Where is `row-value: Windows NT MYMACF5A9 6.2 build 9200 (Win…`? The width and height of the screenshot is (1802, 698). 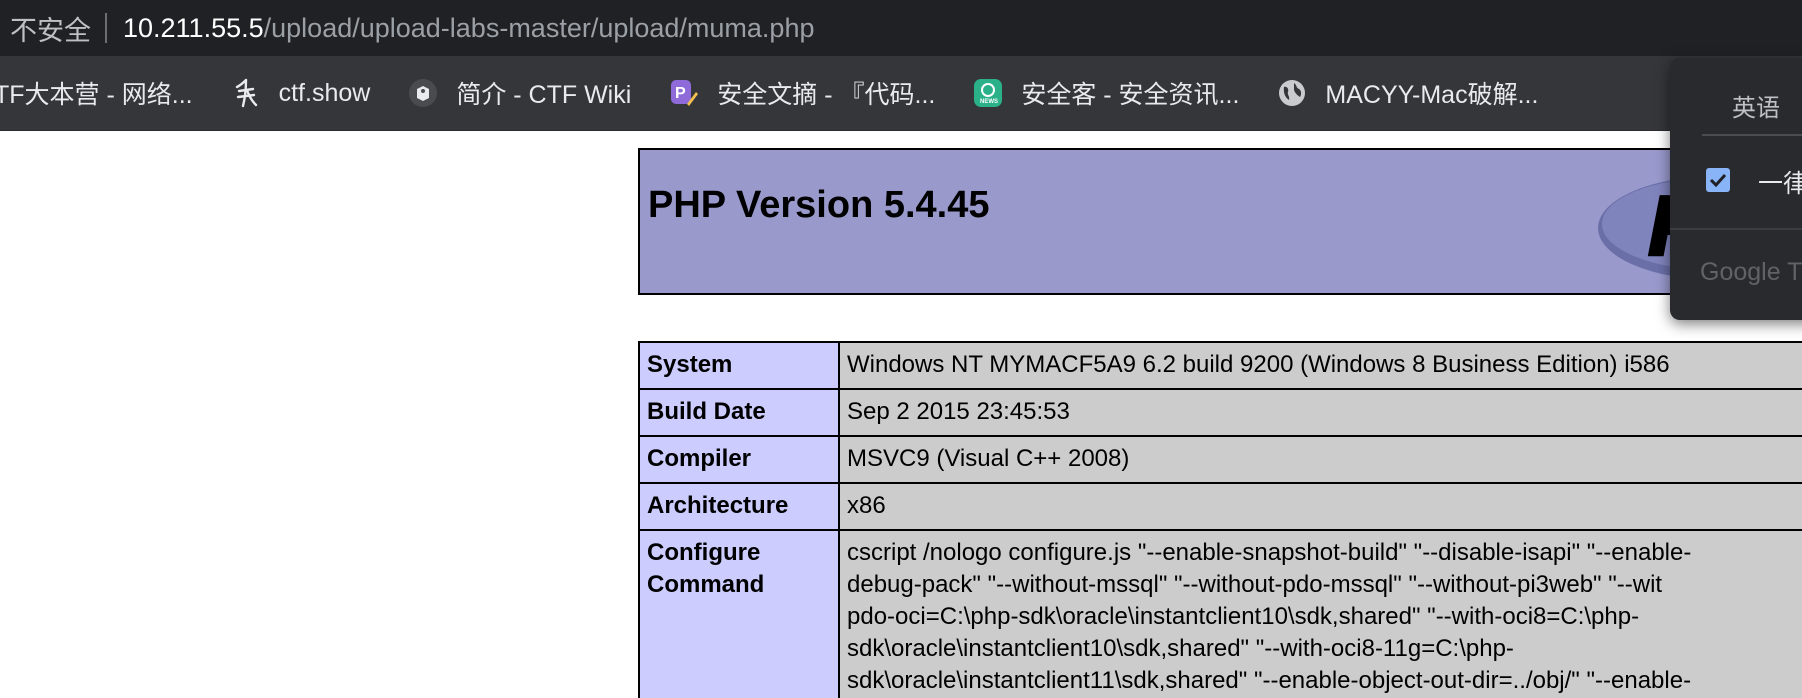 row-value: Windows NT MYMACF5A9 6.2 build 9200 (Win… is located at coordinates (1320, 365).